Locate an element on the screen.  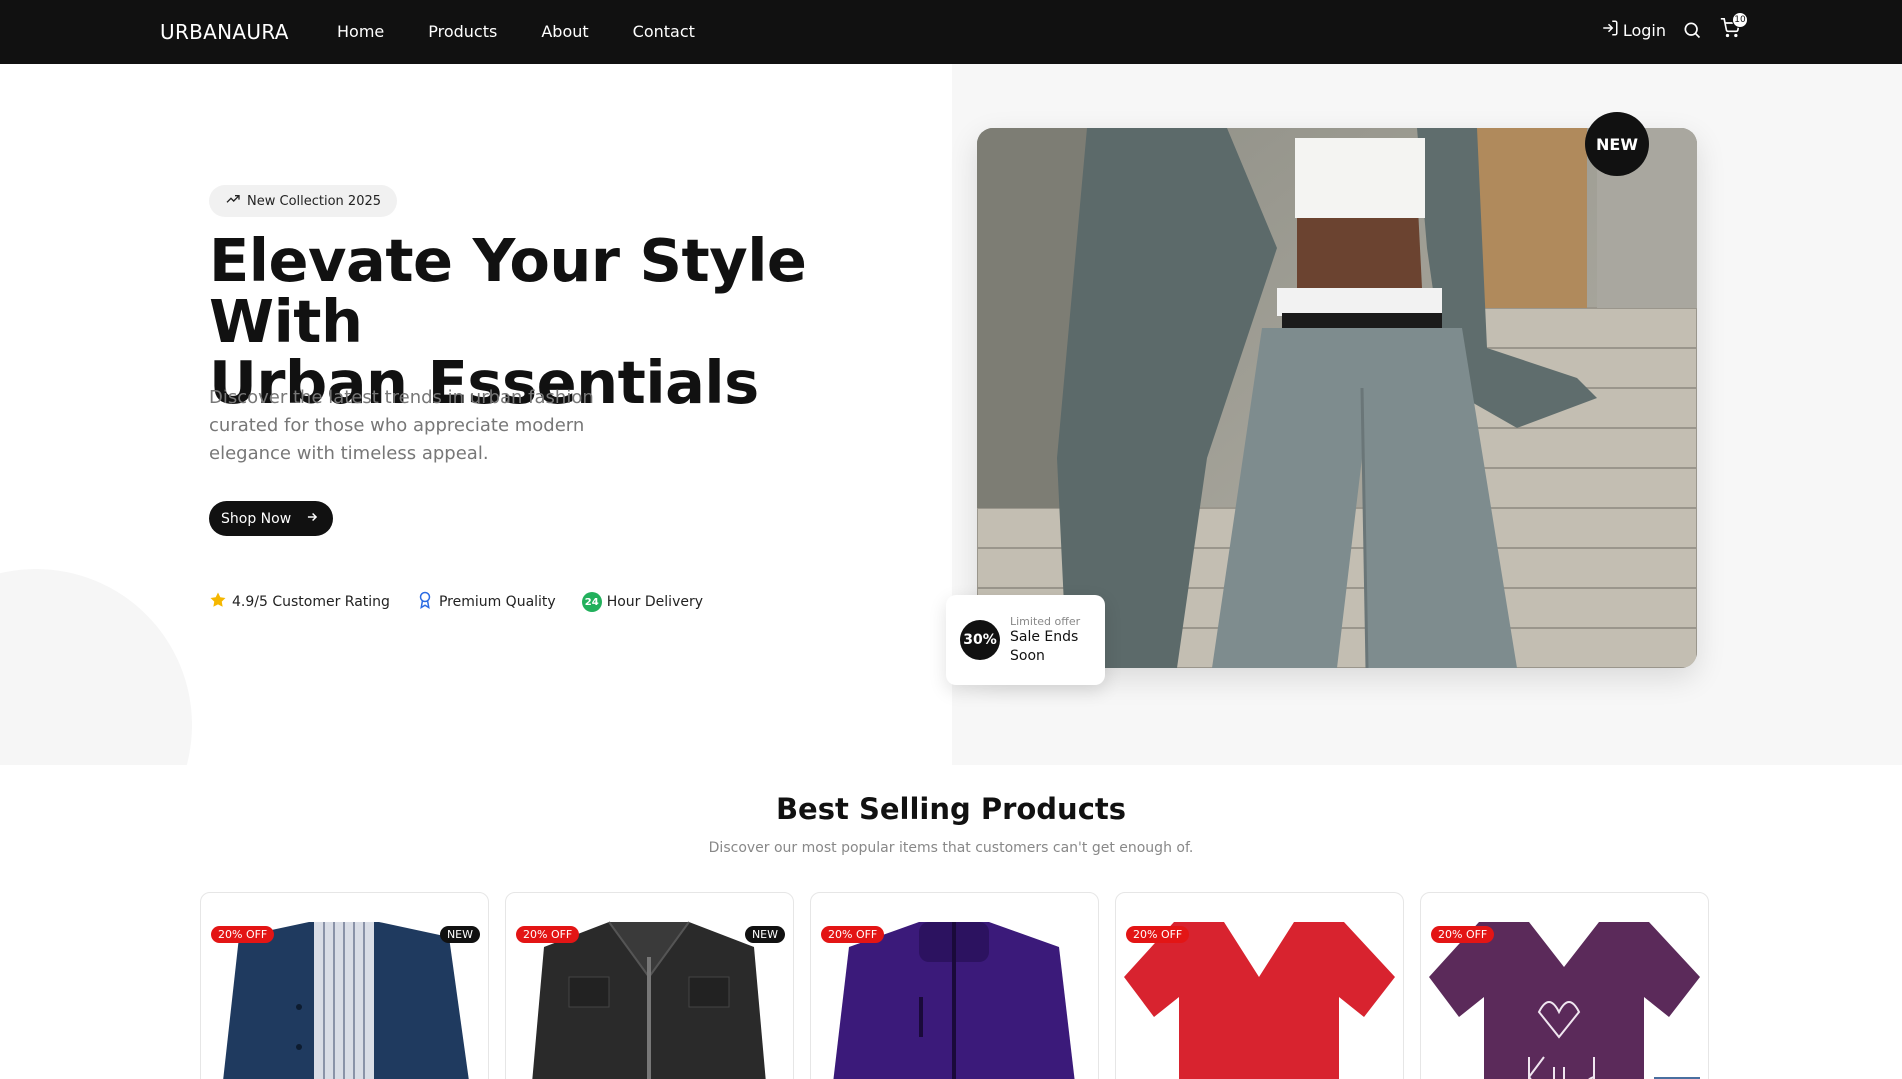
shop-now-label: Shop Now is located at coordinates (256, 518).